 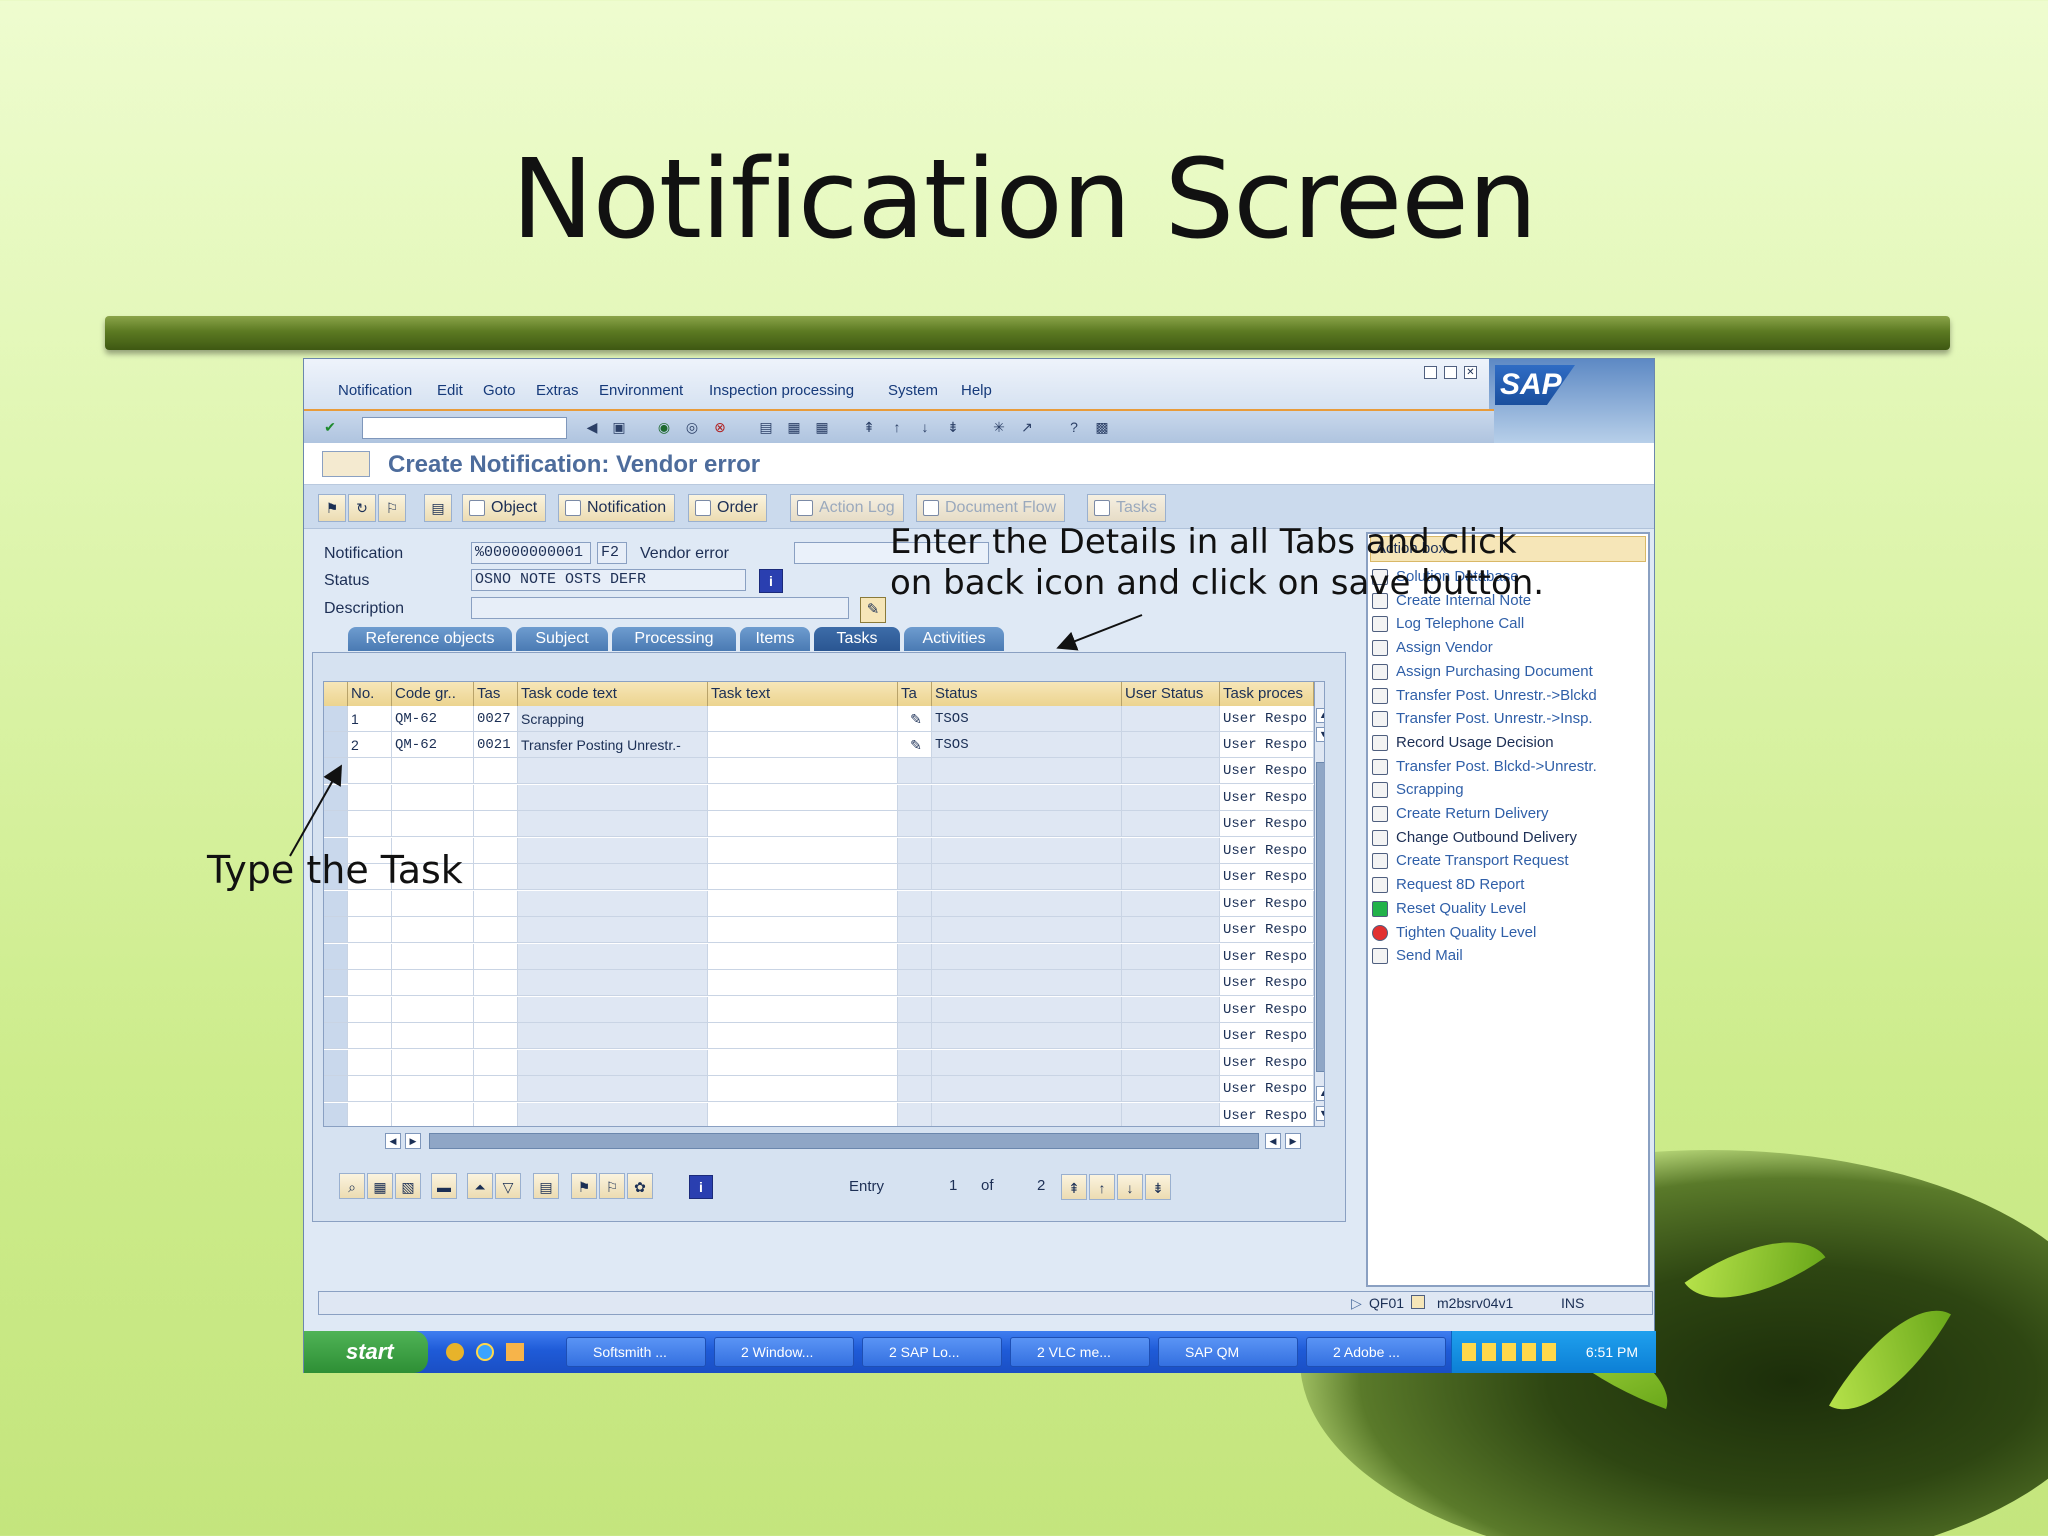 I want to click on close-icon: ✕, so click(x=1470, y=372).